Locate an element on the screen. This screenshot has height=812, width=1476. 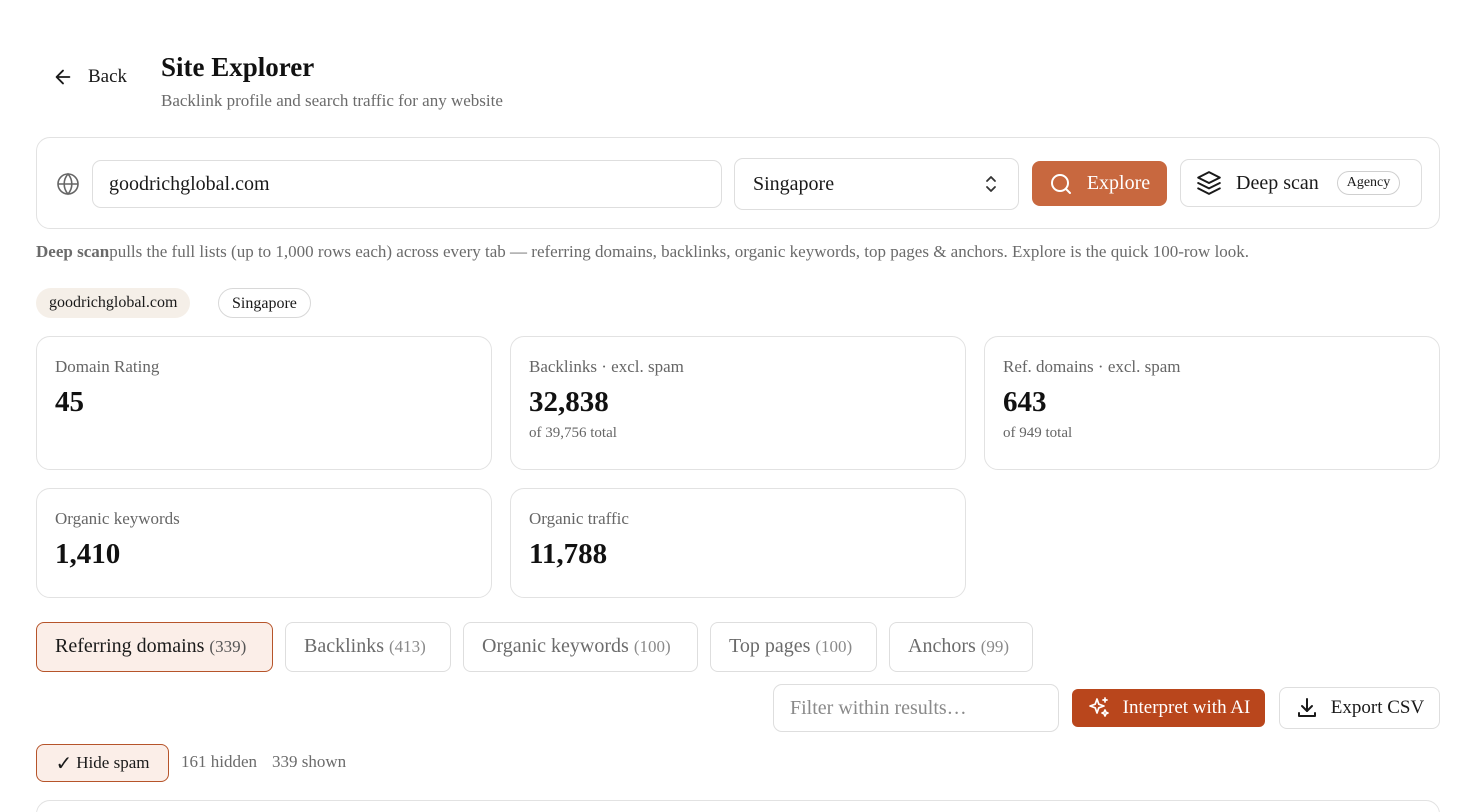
explore-button: Explore is located at coordinates (1099, 183).